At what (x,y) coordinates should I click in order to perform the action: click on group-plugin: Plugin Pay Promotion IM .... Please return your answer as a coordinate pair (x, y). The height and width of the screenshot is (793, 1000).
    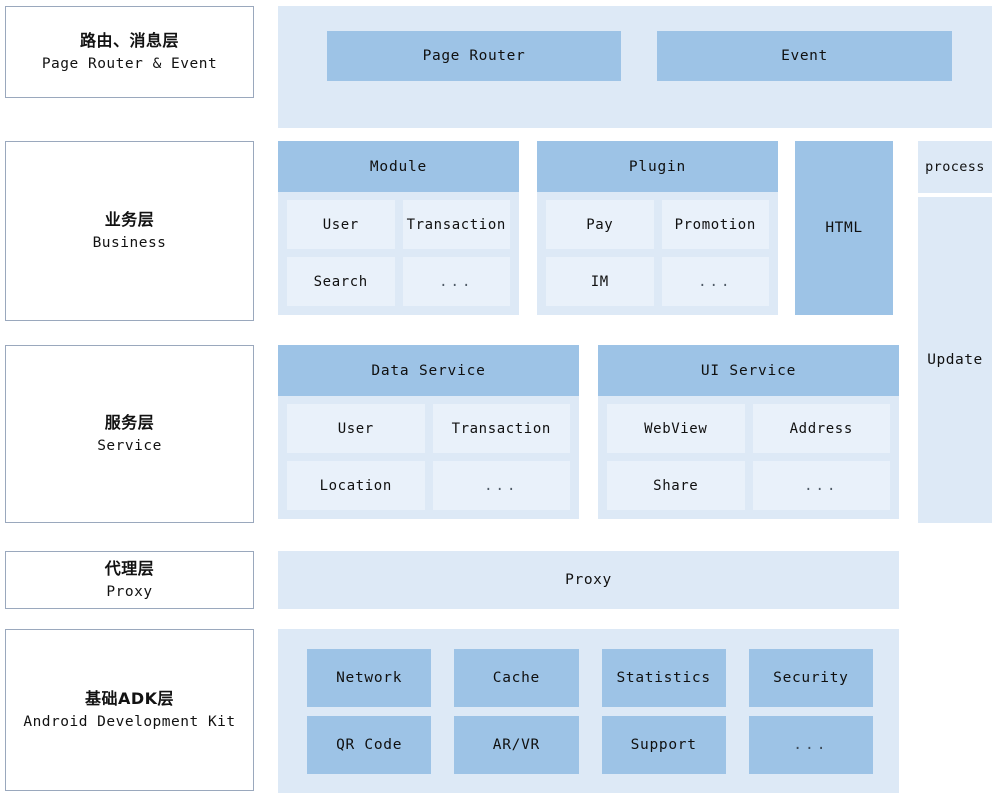
    Looking at the image, I should click on (657, 228).